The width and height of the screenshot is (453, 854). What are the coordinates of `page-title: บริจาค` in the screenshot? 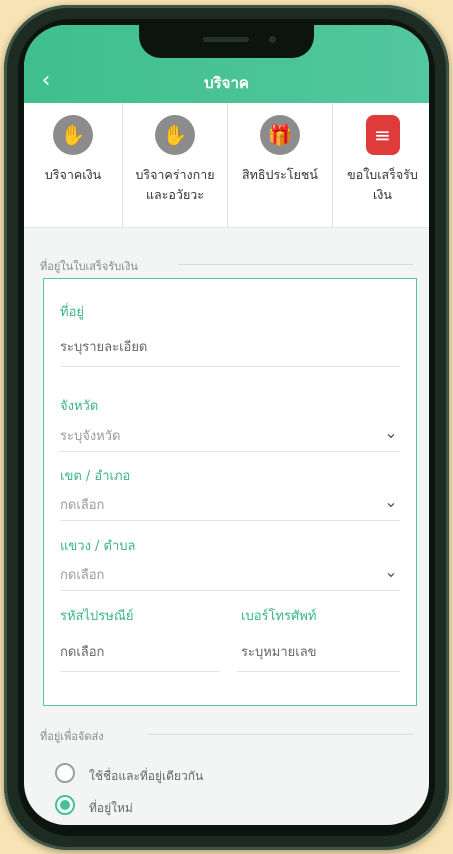 It's located at (226, 83).